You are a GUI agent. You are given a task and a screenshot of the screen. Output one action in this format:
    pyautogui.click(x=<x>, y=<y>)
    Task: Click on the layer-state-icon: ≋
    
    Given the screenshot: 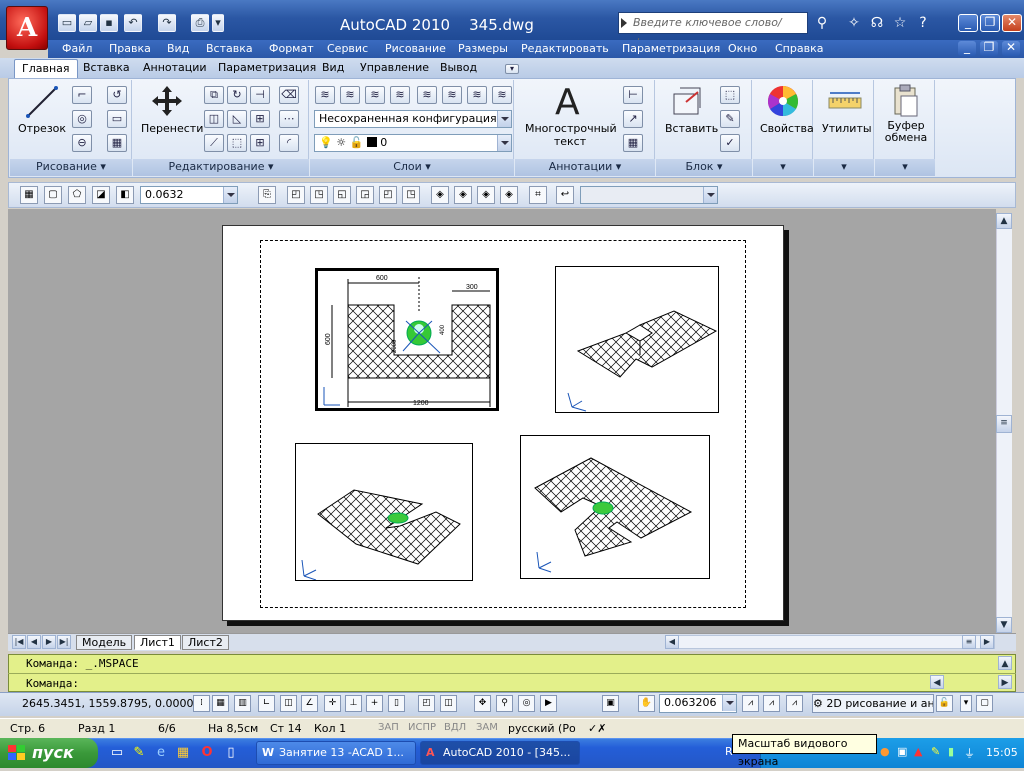 What is the action you would take?
    pyautogui.click(x=350, y=95)
    